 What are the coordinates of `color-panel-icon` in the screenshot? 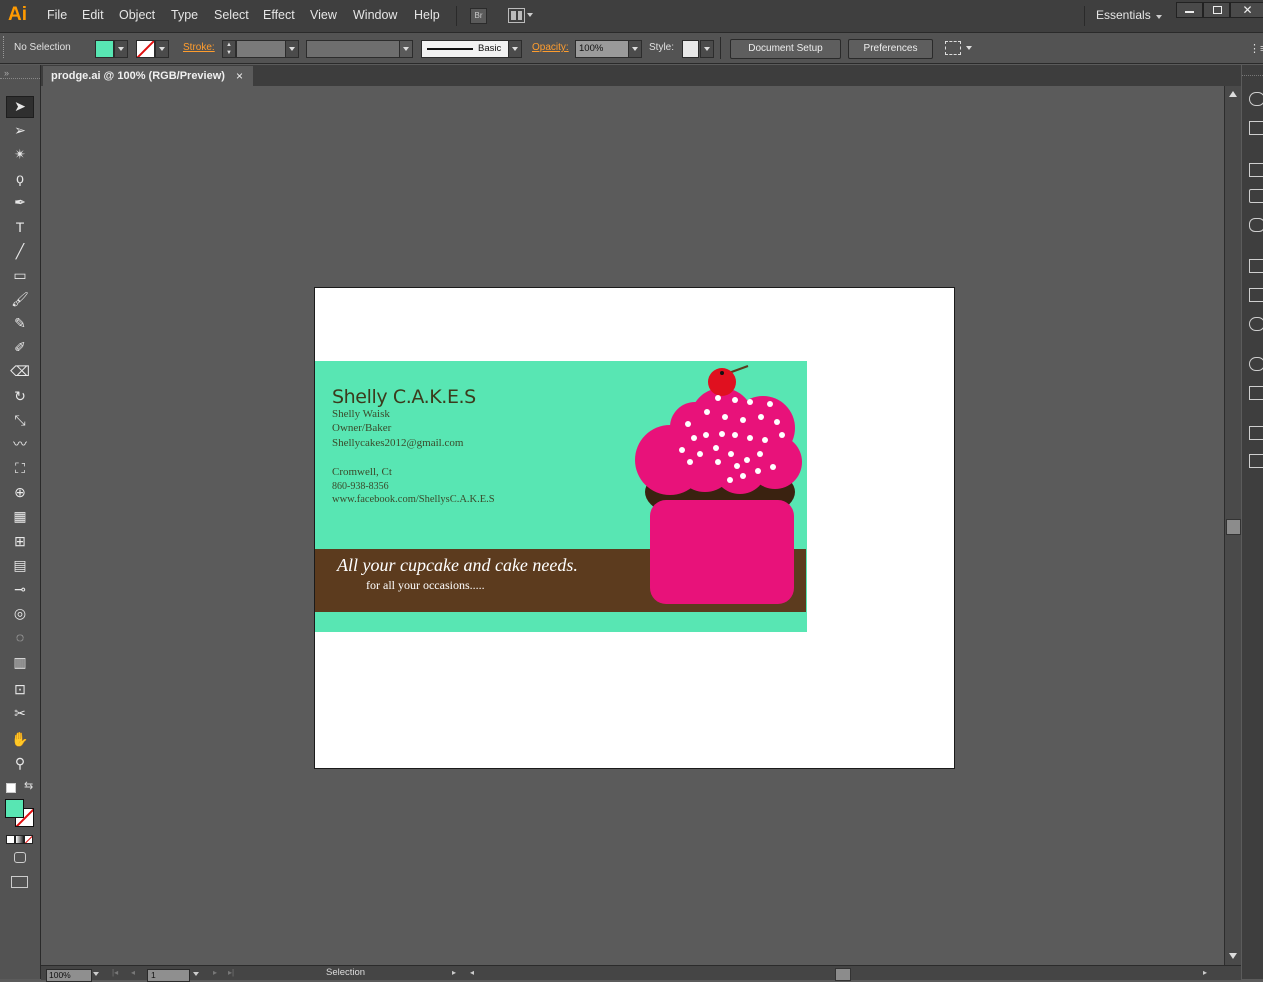 It's located at (1256, 99).